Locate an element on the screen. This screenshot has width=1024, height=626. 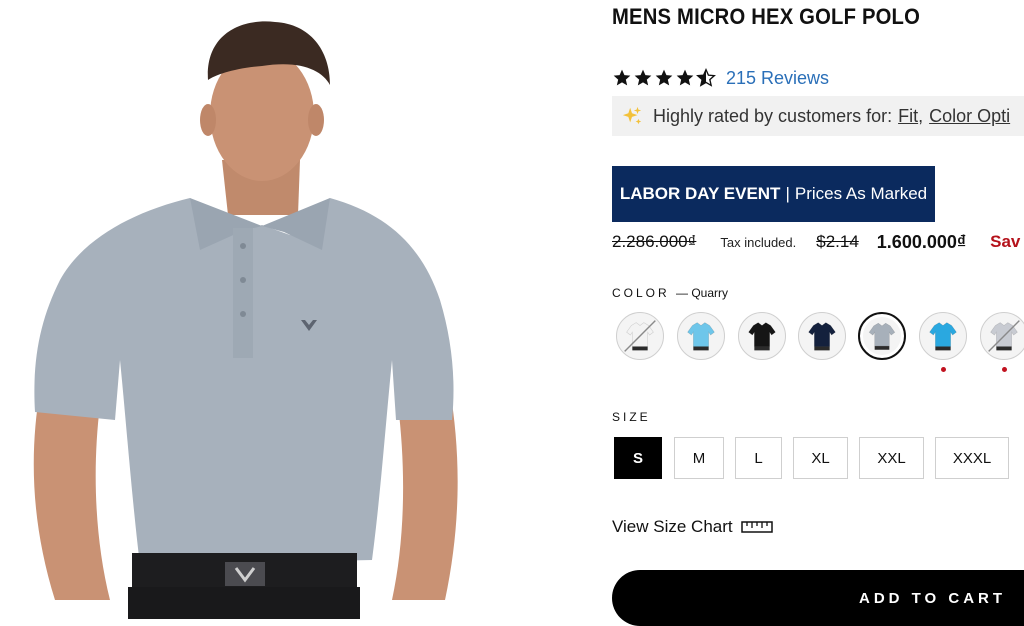
ruler-icon is located at coordinates (756, 527).